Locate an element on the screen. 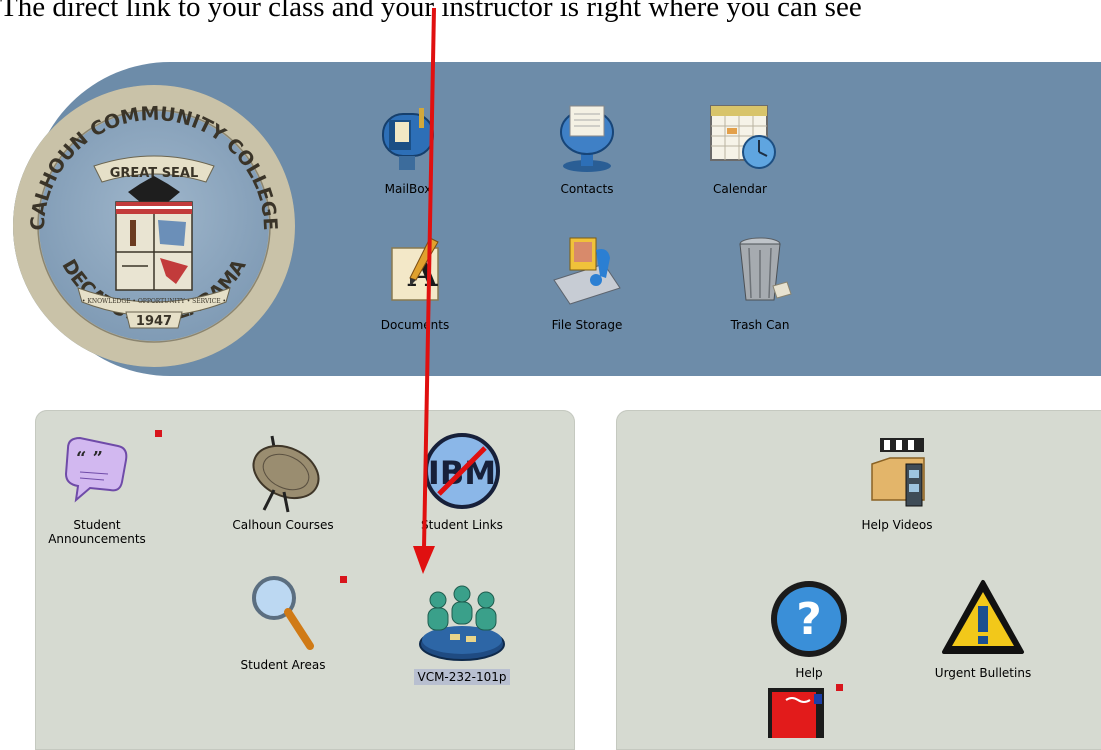 Image resolution: width=1101 pixels, height=750 pixels. panel-item-help-videos: Help Videos is located at coordinates (897, 480).